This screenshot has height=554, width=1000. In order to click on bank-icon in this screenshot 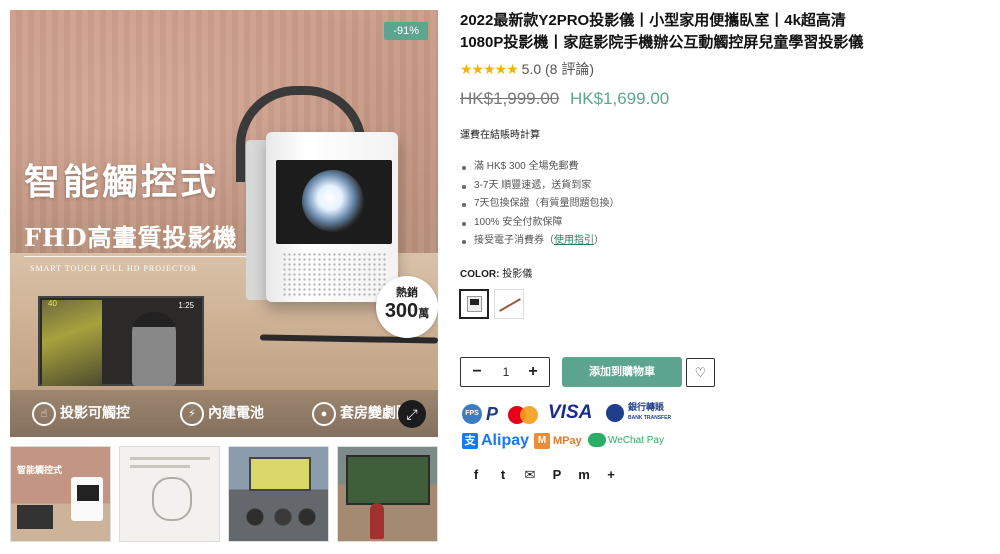, I will do `click(615, 413)`.